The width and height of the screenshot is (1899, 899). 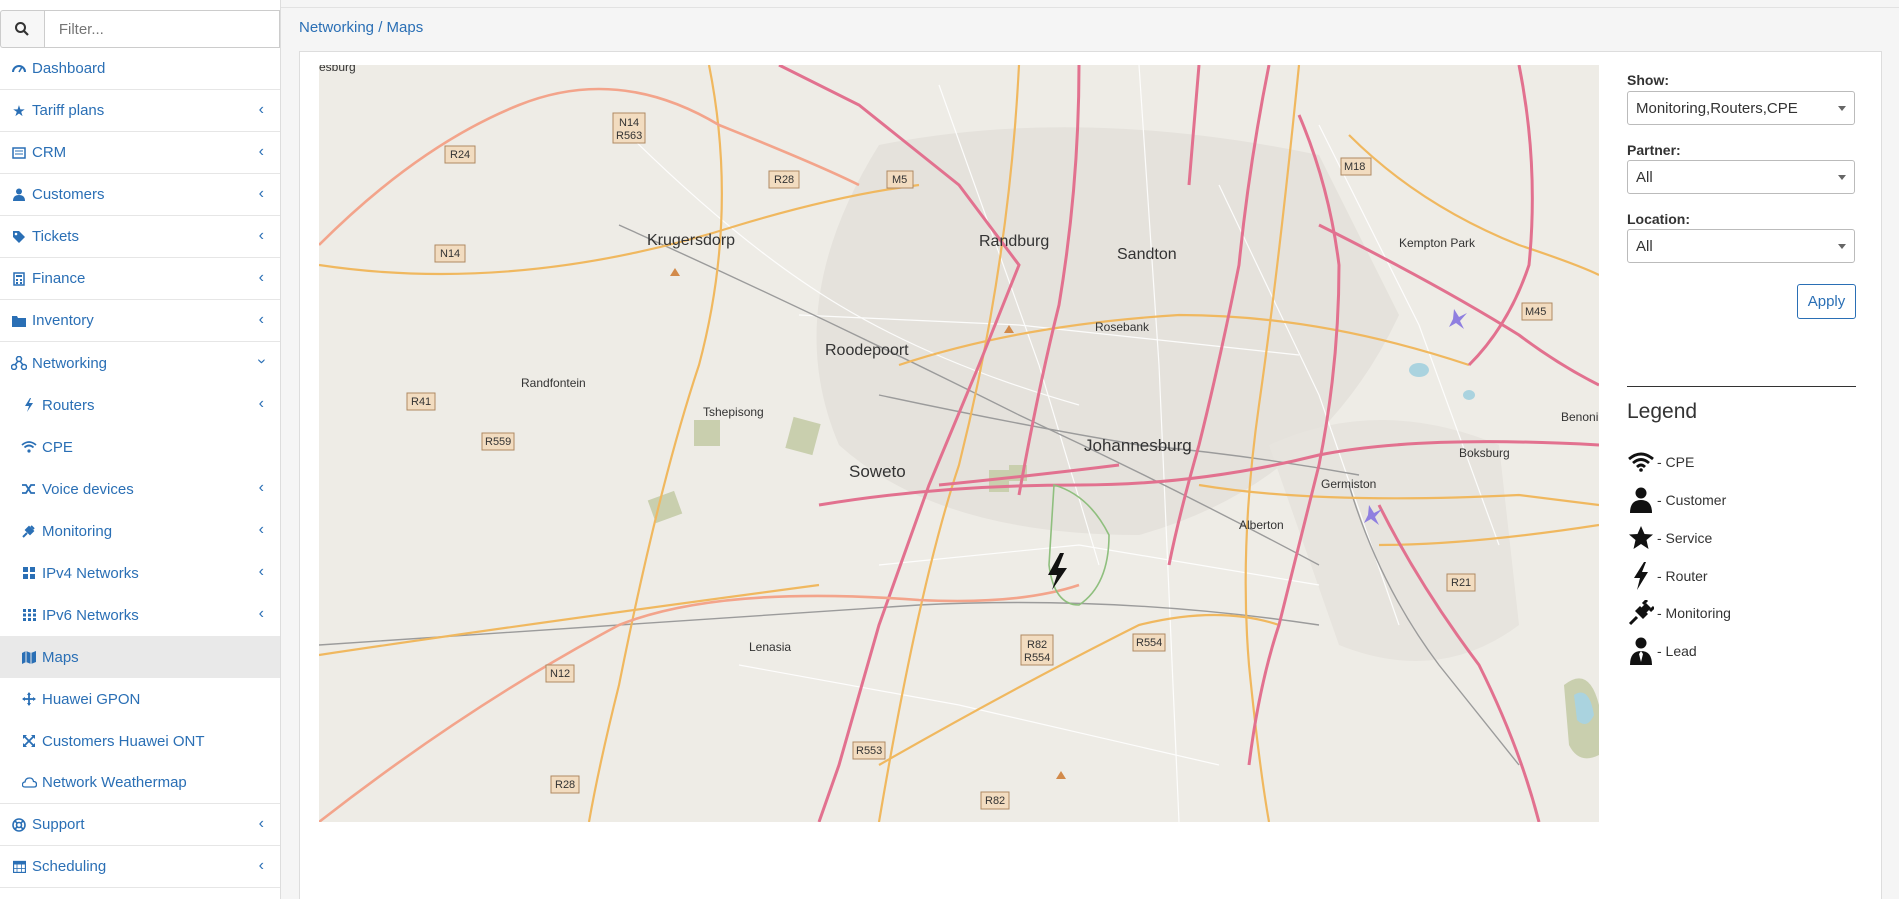 What do you see at coordinates (29, 573) in the screenshot?
I see `grid-icon` at bounding box center [29, 573].